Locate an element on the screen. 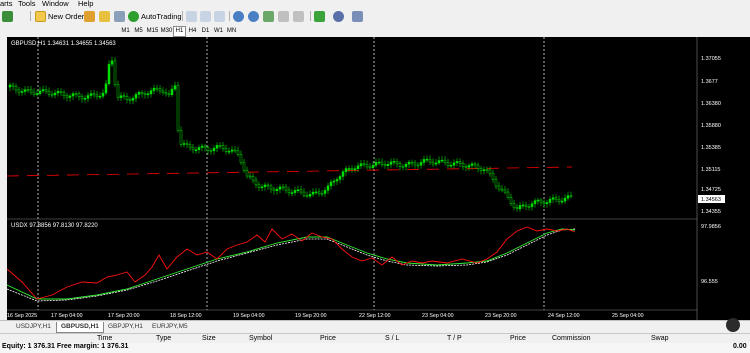  menu-charts: arts is located at coordinates (6, 4).